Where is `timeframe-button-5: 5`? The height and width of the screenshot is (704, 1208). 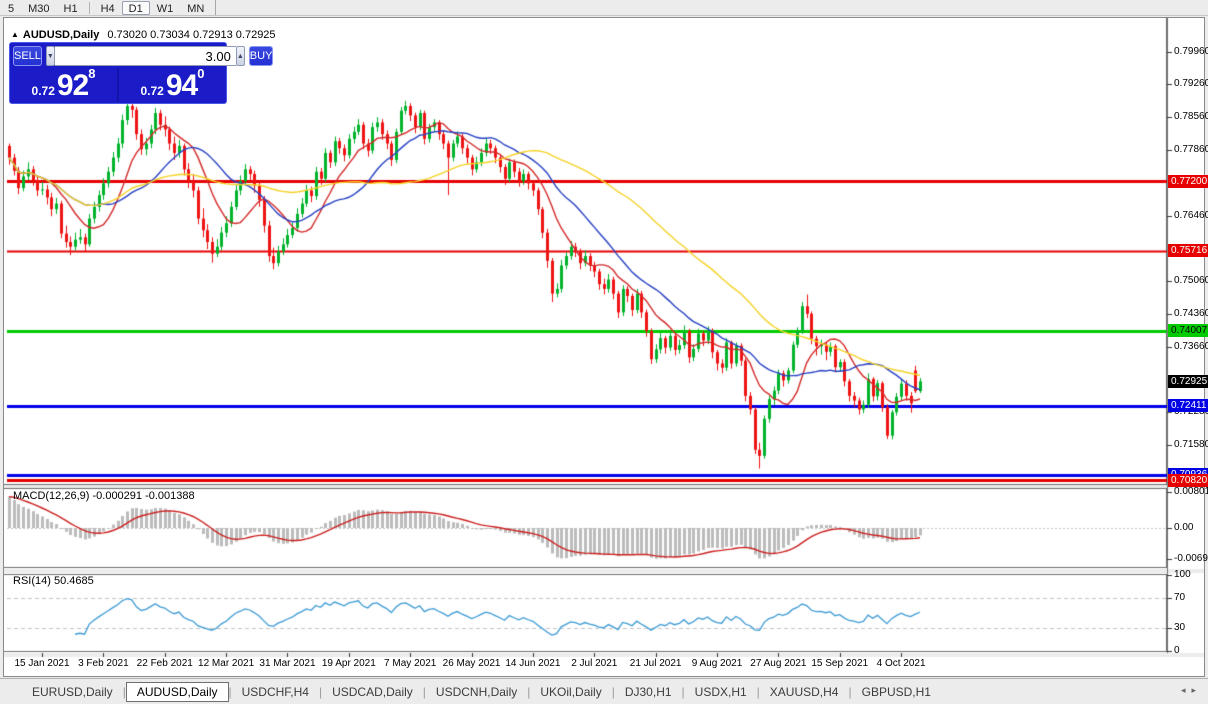
timeframe-button-5: 5 is located at coordinates (11, 8).